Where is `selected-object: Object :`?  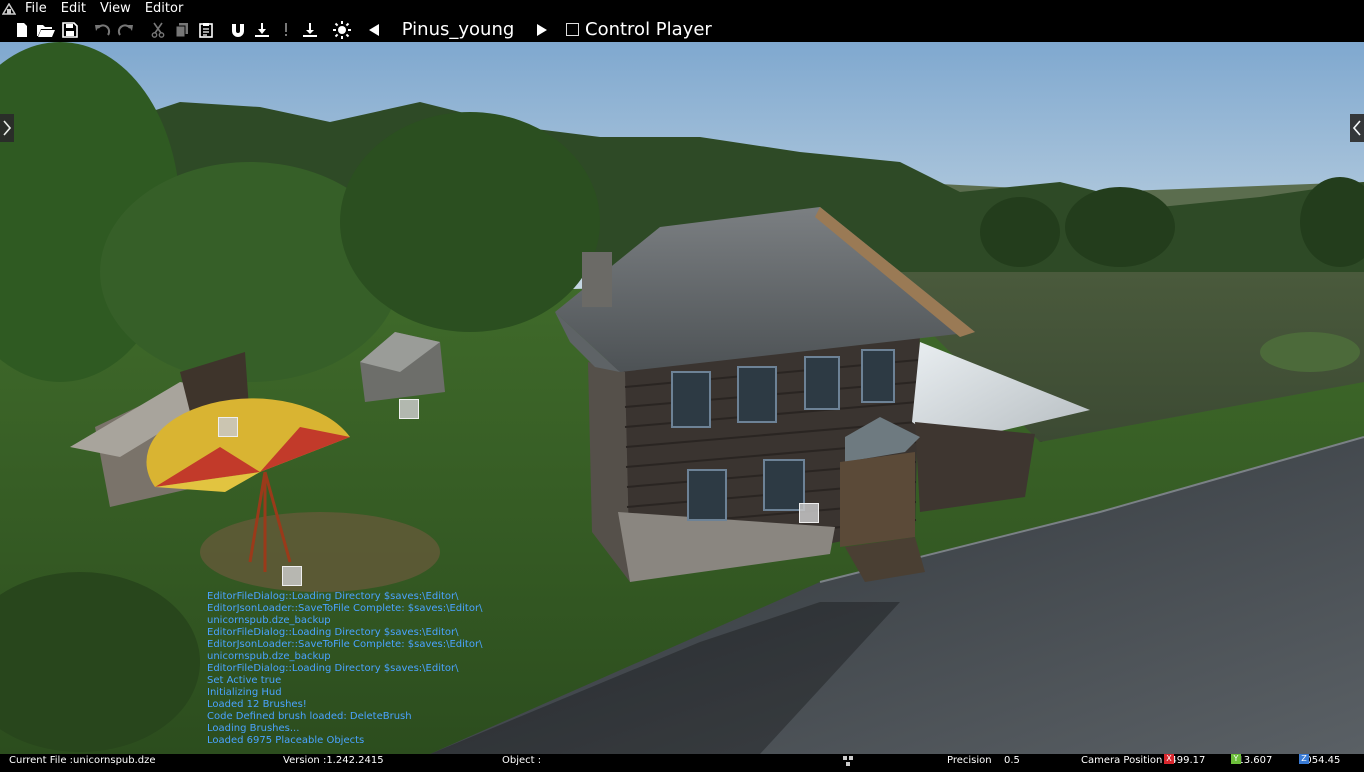 selected-object: Object : is located at coordinates (522, 760).